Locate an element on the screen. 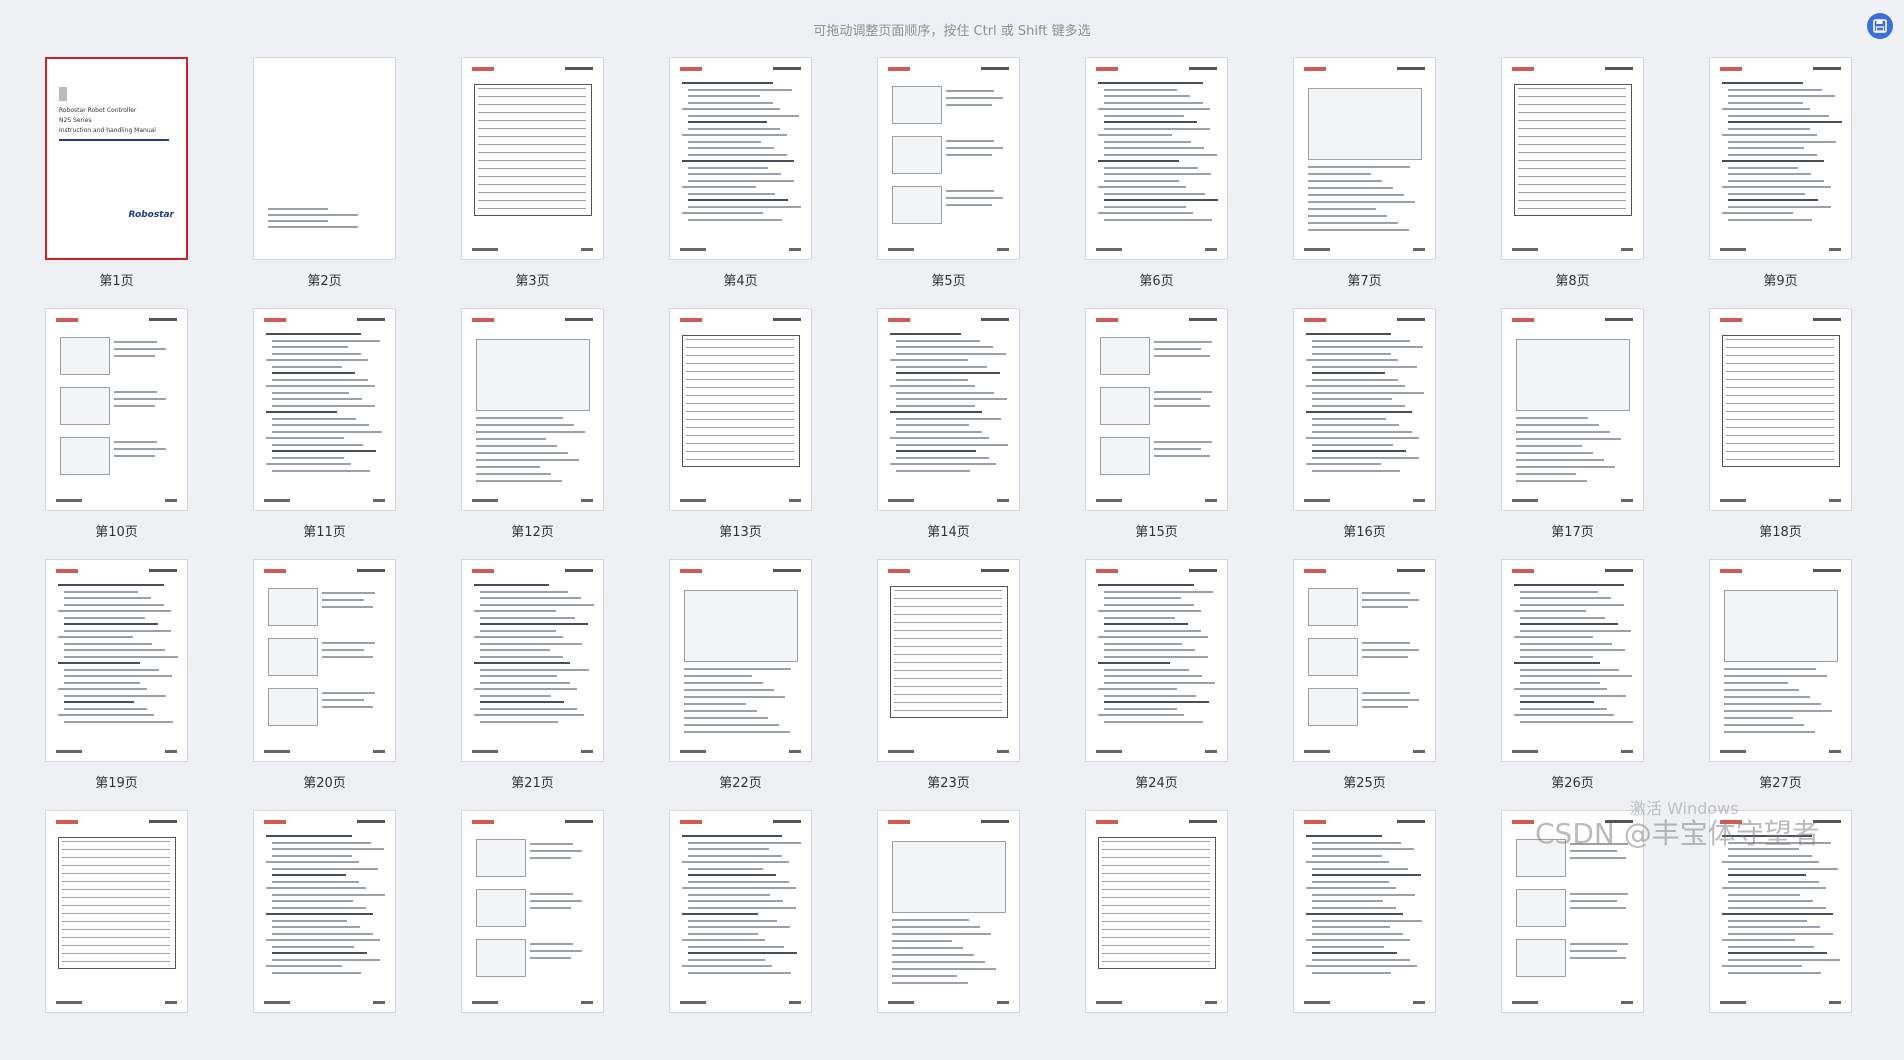  page-thumbnail-item: 第12页 is located at coordinates (520, 433).